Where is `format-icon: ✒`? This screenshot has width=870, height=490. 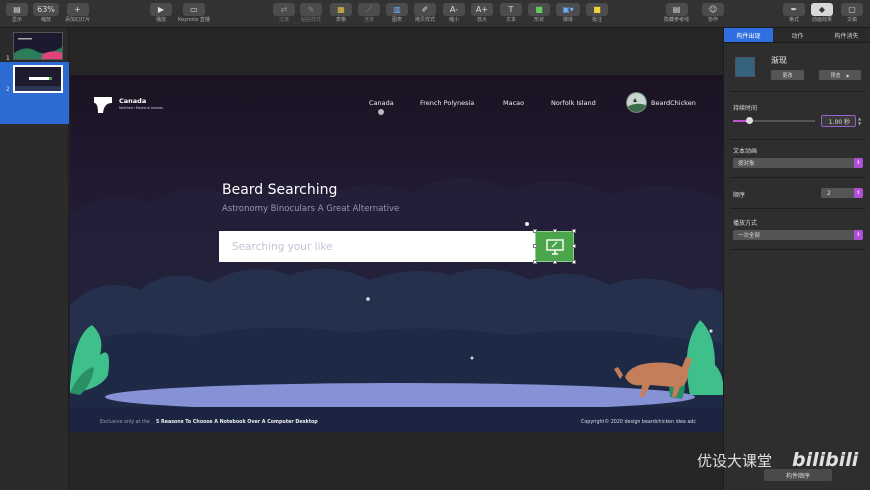 format-icon: ✒ is located at coordinates (794, 9).